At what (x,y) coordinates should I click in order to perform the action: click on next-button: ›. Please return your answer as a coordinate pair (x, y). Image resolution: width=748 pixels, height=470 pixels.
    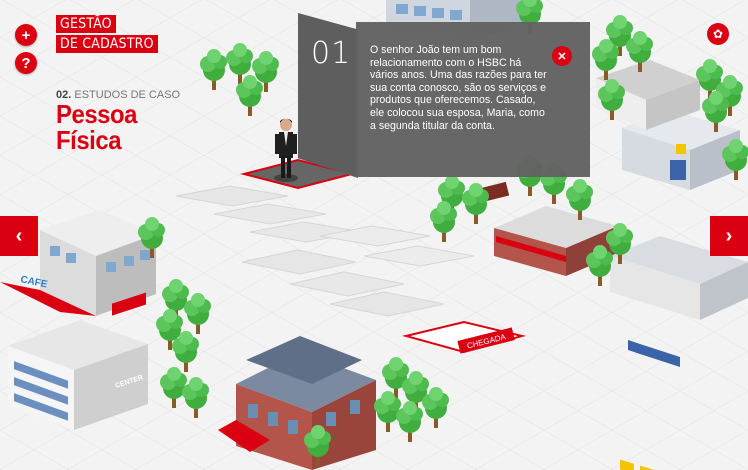
    Looking at the image, I should click on (729, 236).